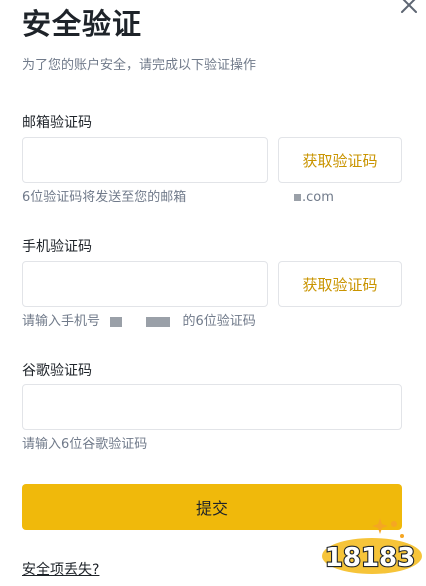 Image resolution: width=426 pixels, height=586 pixels. Describe the element at coordinates (61, 321) in the screenshot. I see `phone-hint-prefix: 请输入手机号` at that location.